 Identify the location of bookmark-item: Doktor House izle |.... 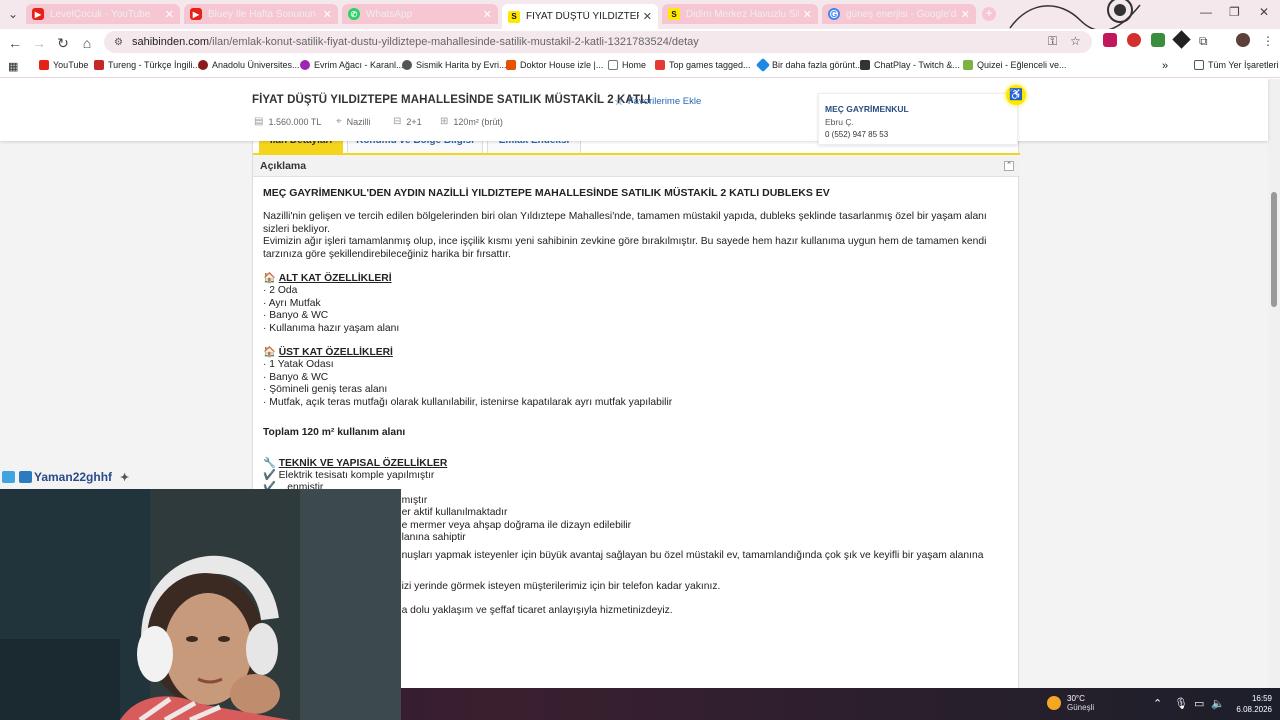
(554, 65).